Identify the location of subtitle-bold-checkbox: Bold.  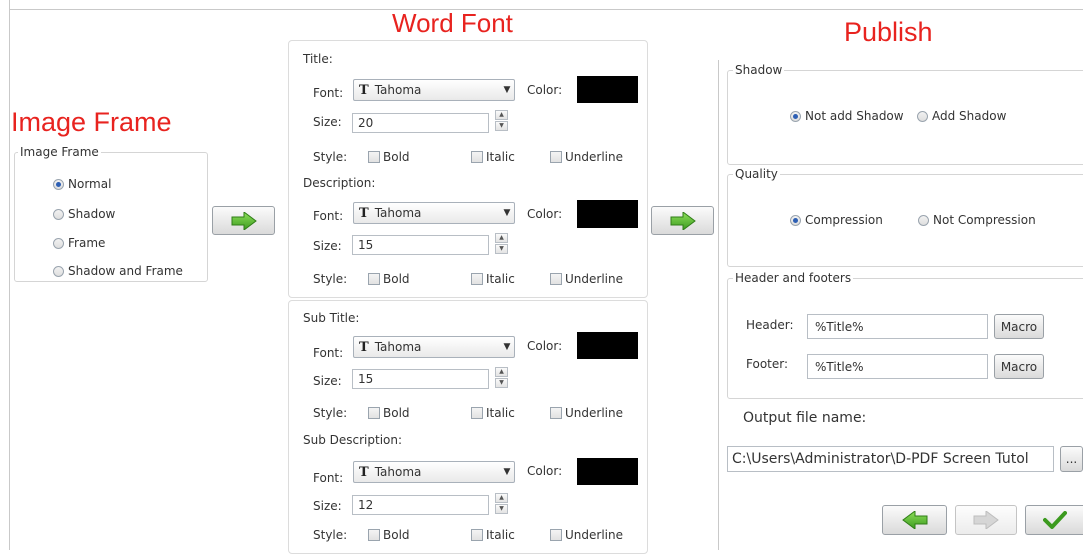
(389, 413).